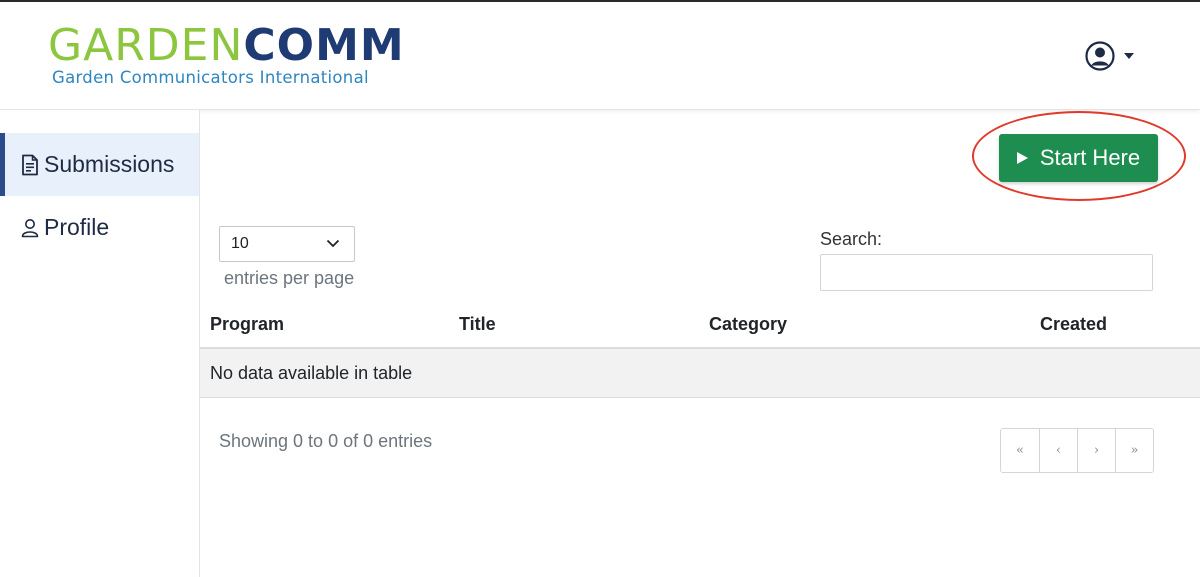 The width and height of the screenshot is (1200, 577). What do you see at coordinates (851, 239) in the screenshot?
I see `search-label: Search:` at bounding box center [851, 239].